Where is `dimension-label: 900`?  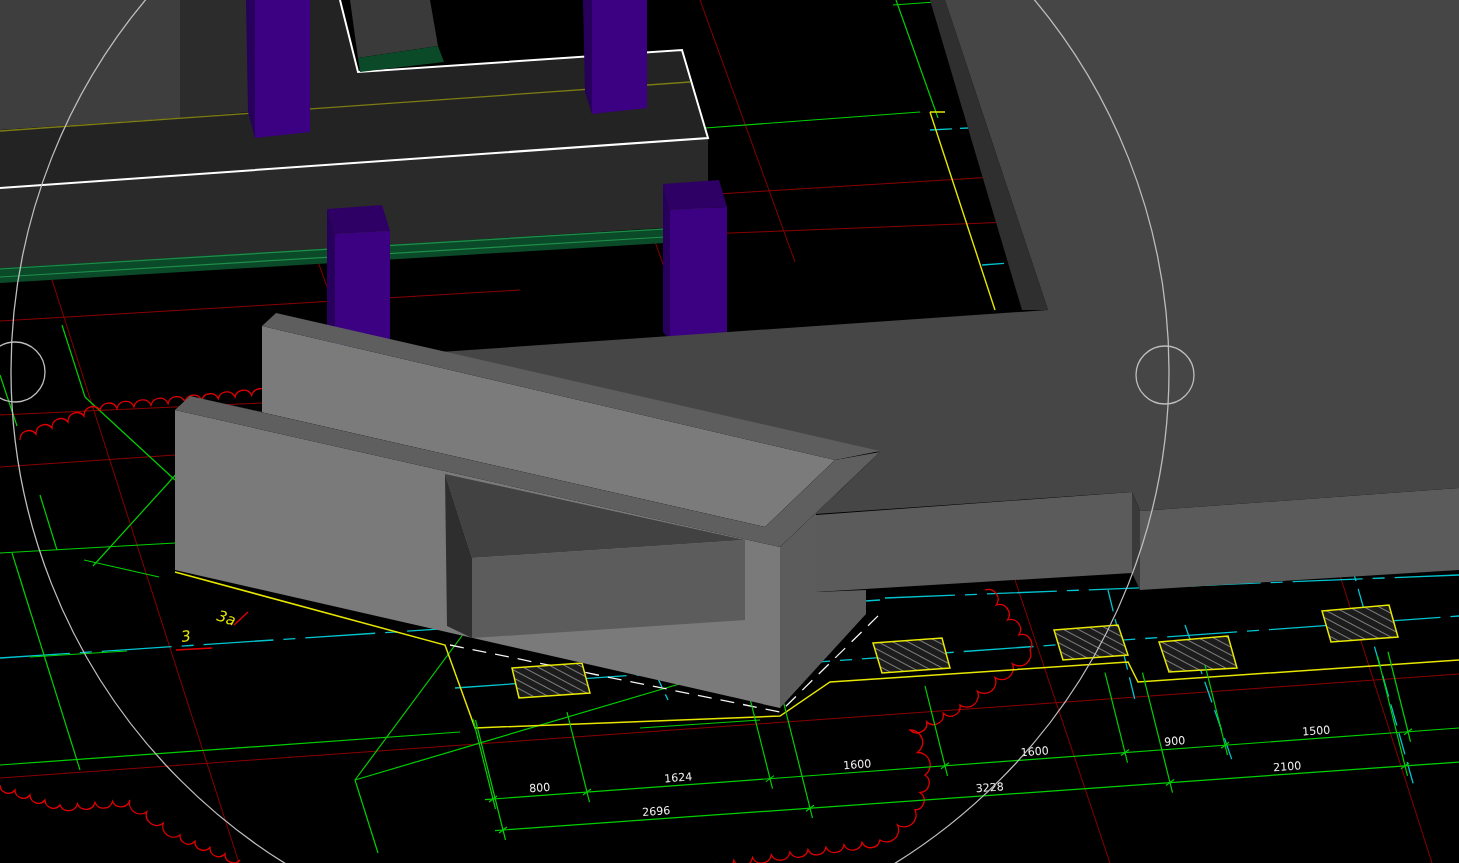 dimension-label: 900 is located at coordinates (1174, 741).